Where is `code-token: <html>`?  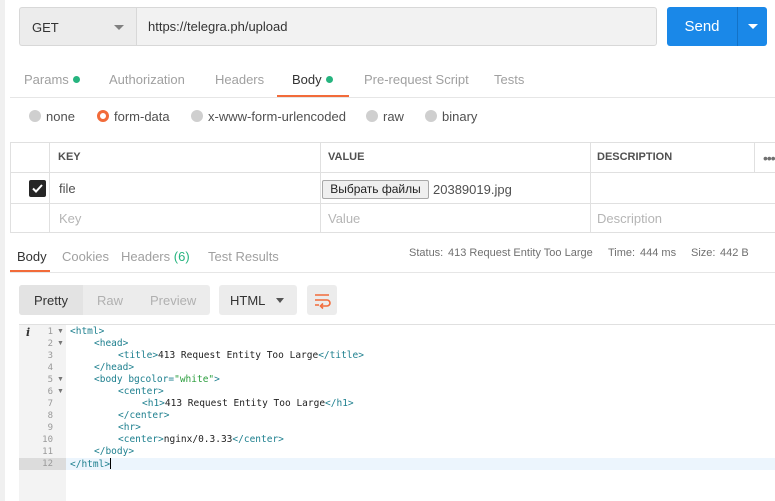
code-token: <html> is located at coordinates (87, 331).